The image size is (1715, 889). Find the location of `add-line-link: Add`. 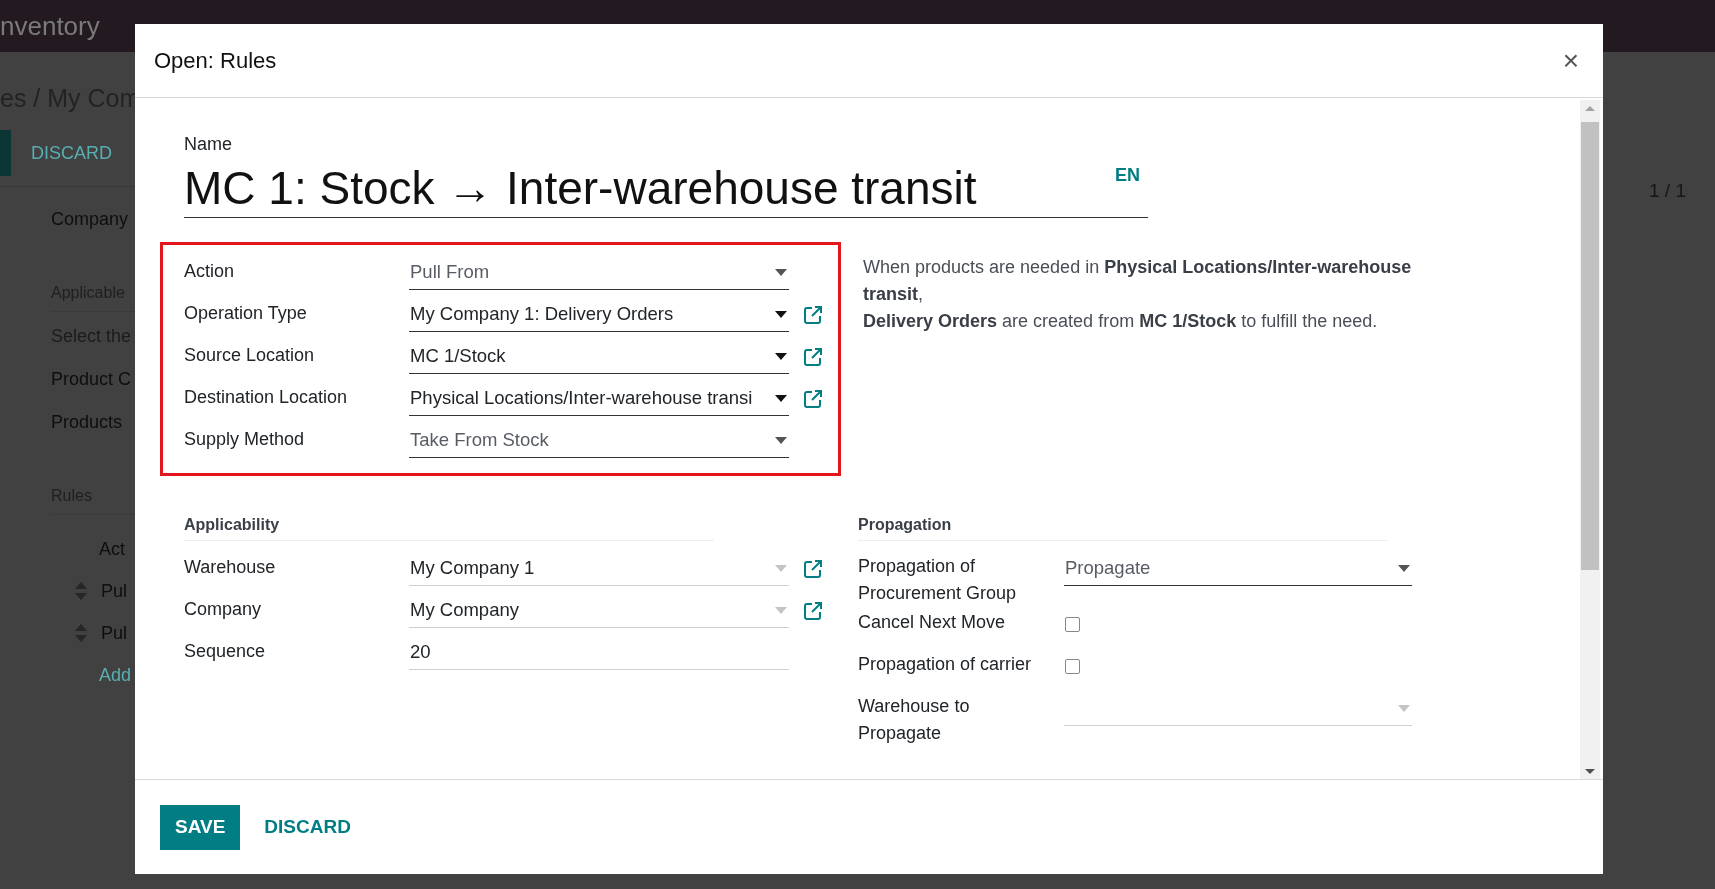

add-line-link: Add is located at coordinates (117, 675).